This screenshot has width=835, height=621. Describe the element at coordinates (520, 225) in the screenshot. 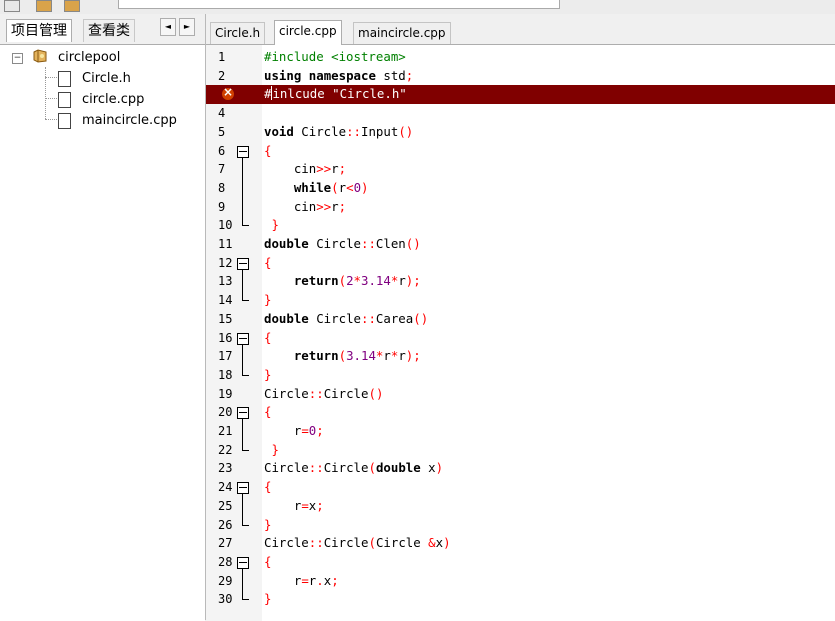

I see `code-line: 10 }` at that location.